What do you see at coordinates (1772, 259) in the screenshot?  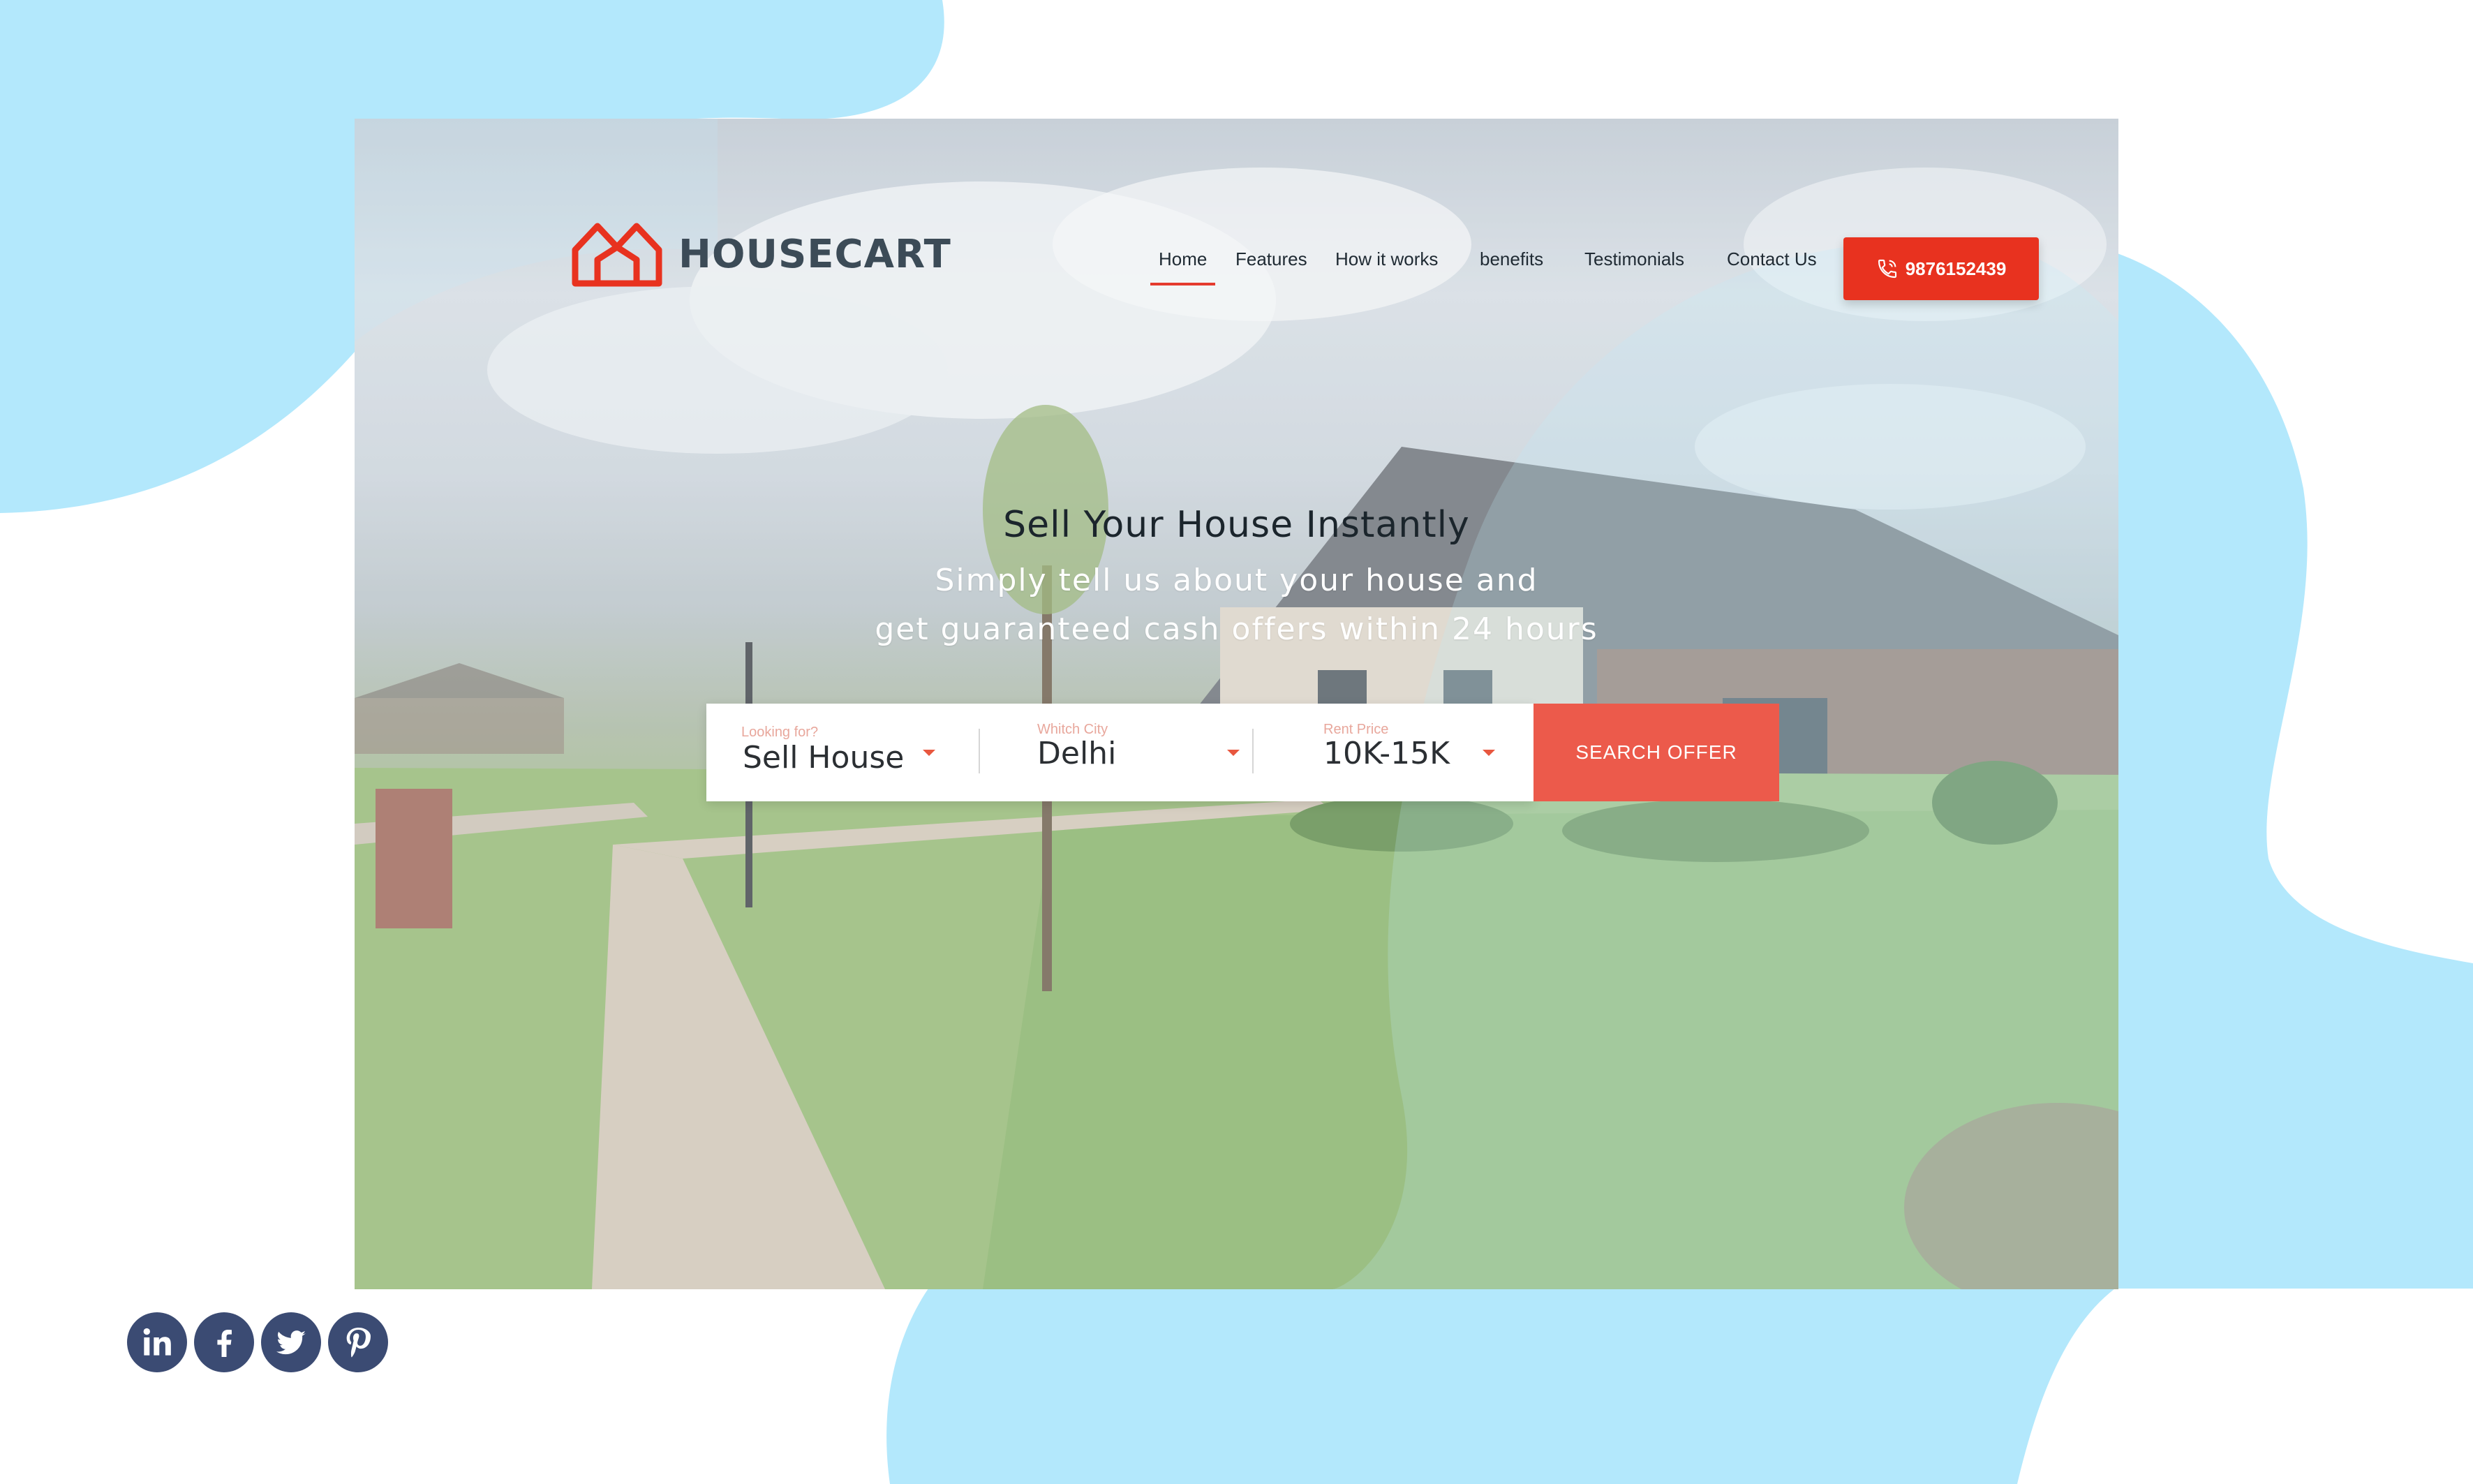 I see `nav-item-contact-us: Contact Us` at bounding box center [1772, 259].